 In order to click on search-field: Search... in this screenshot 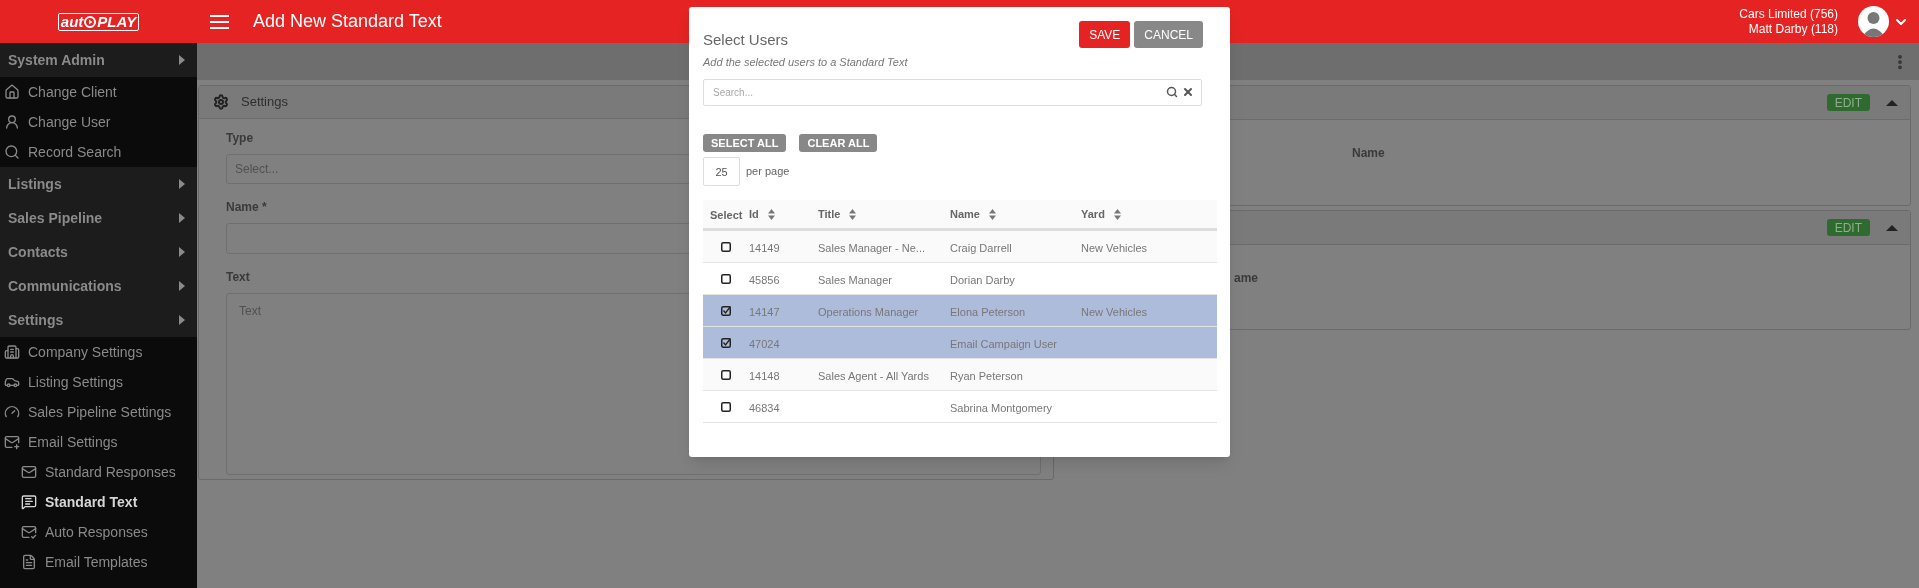, I will do `click(952, 92)`.